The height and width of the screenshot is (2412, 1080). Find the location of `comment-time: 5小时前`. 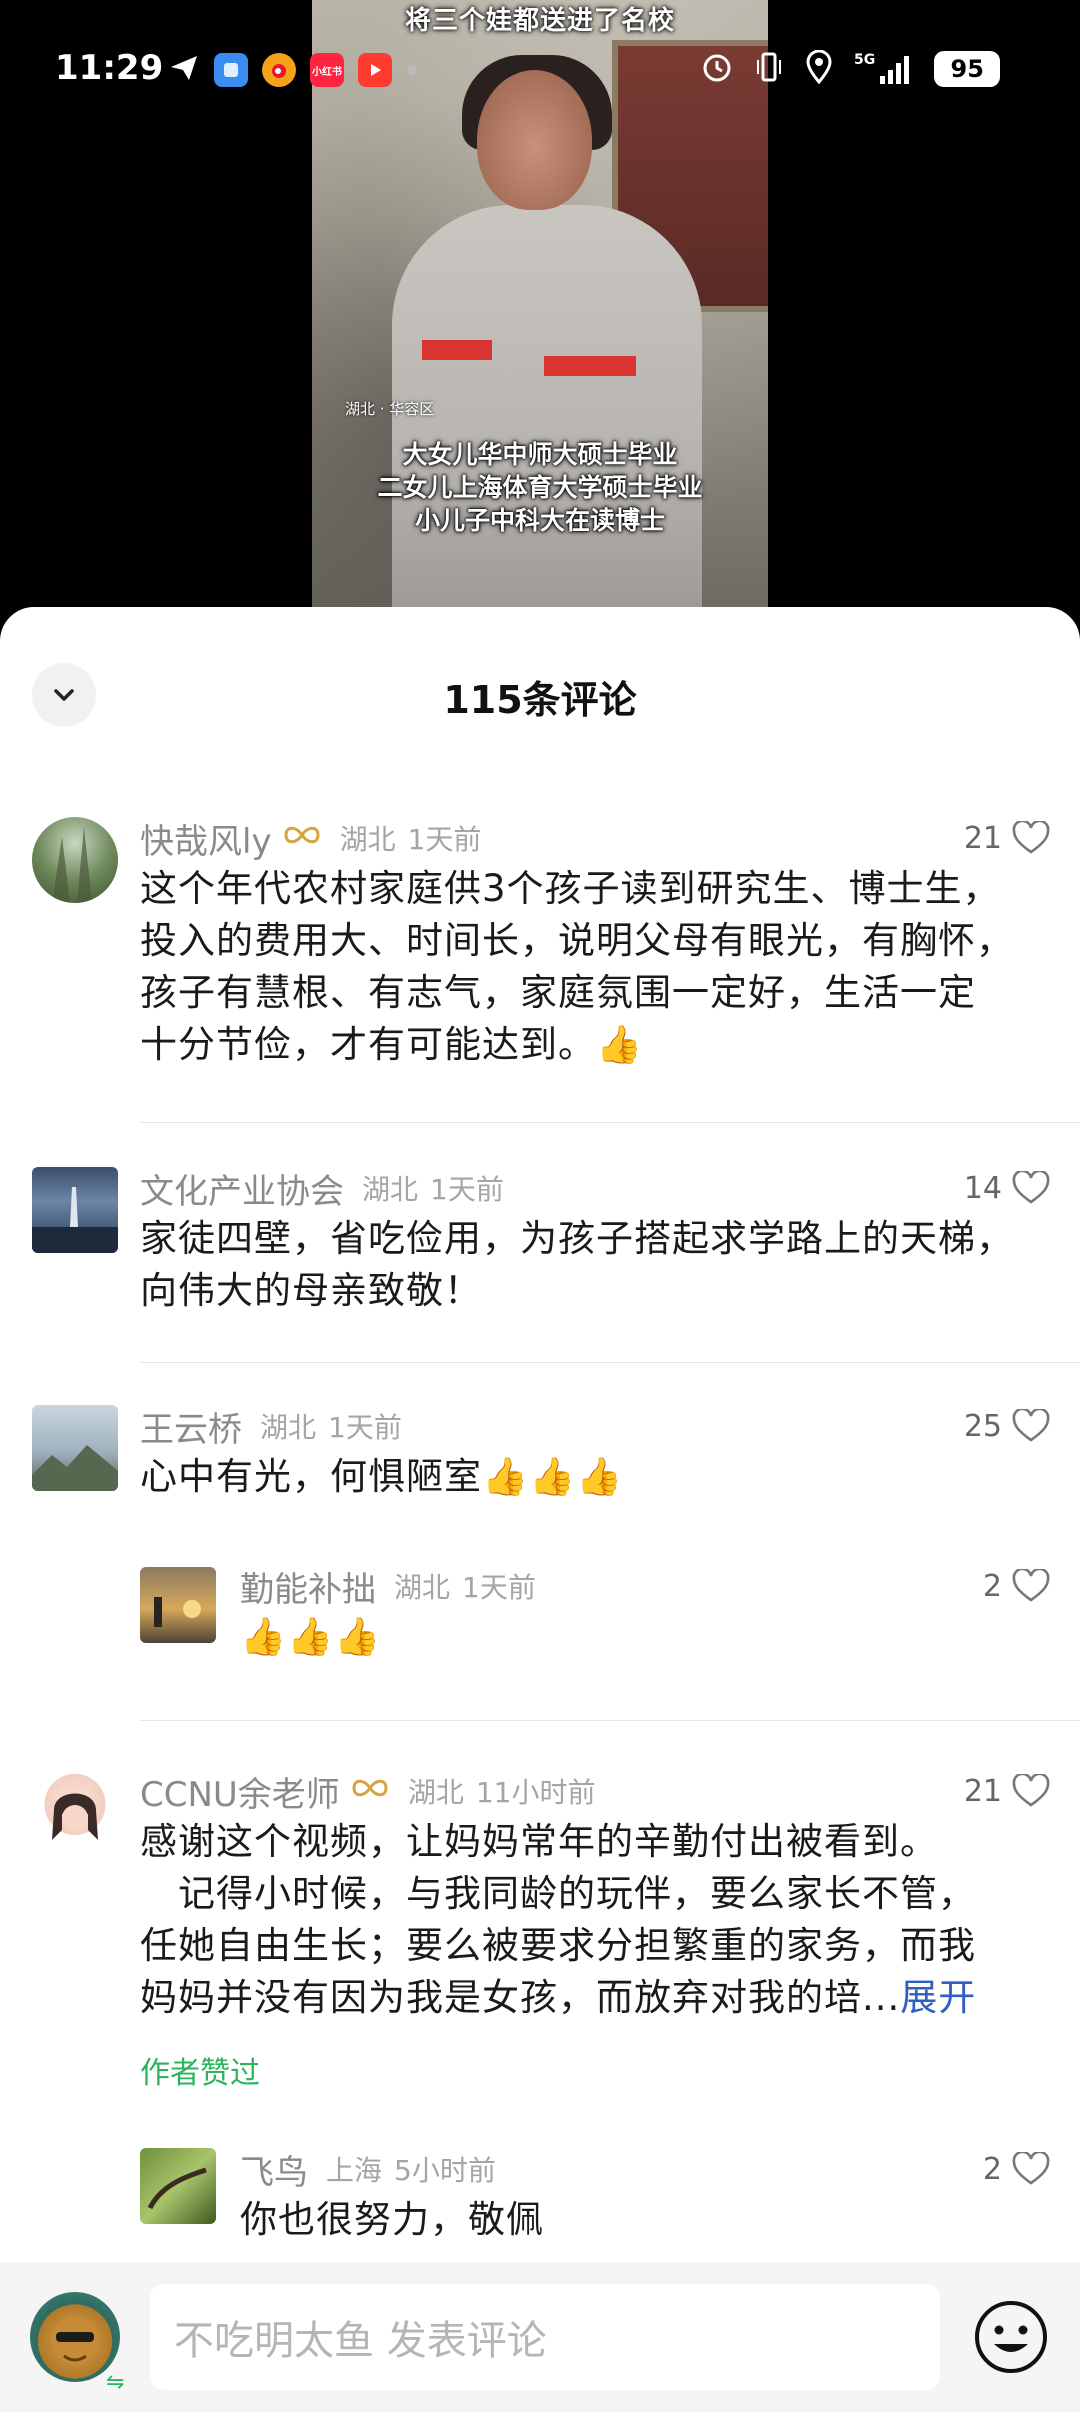

comment-time: 5小时前 is located at coordinates (445, 2170).